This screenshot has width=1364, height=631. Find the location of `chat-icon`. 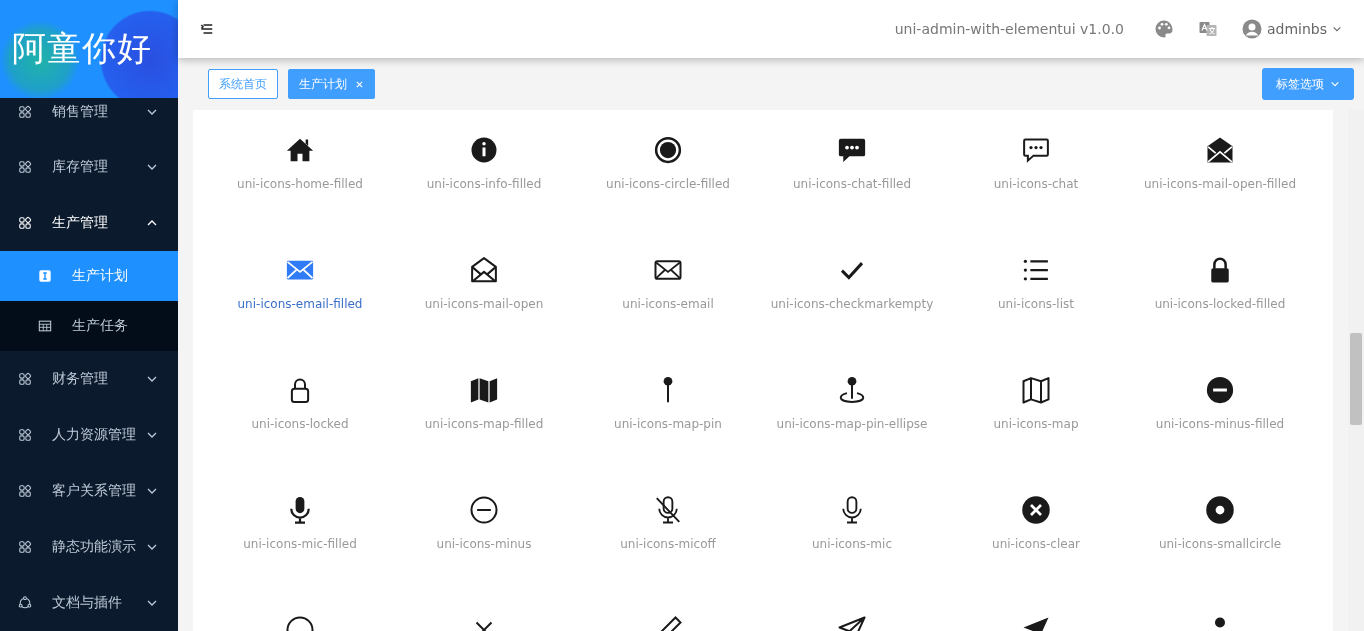

chat-icon is located at coordinates (1036, 150).